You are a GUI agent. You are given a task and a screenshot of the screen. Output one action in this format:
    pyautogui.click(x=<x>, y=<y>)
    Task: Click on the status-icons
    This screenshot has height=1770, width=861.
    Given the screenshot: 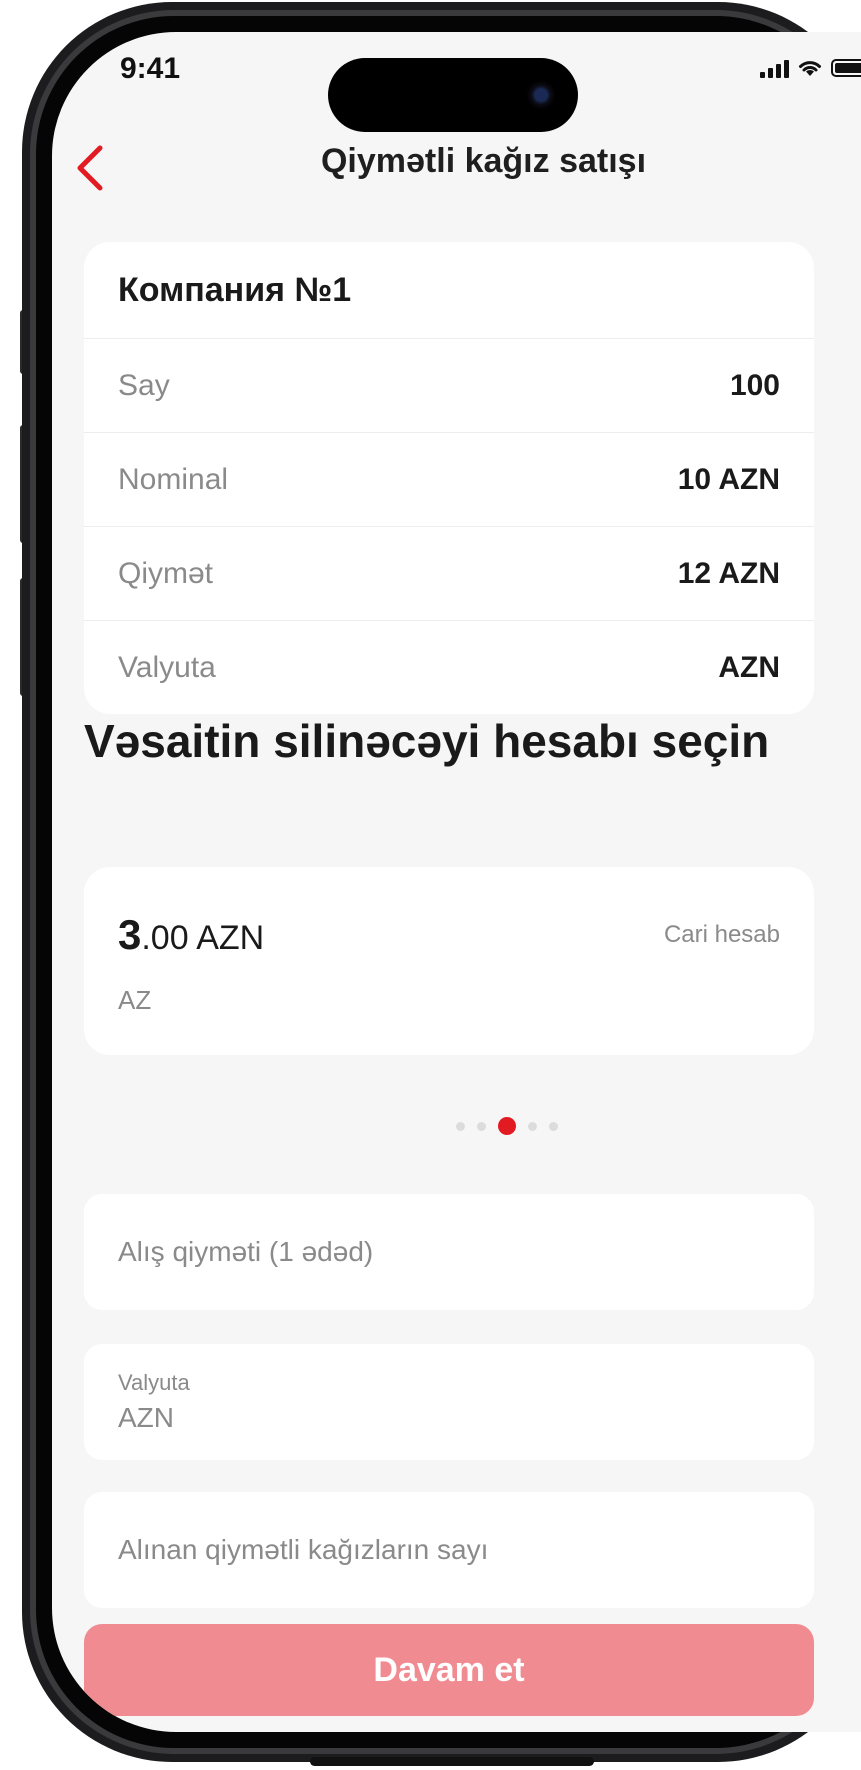 What is the action you would take?
    pyautogui.click(x=810, y=68)
    